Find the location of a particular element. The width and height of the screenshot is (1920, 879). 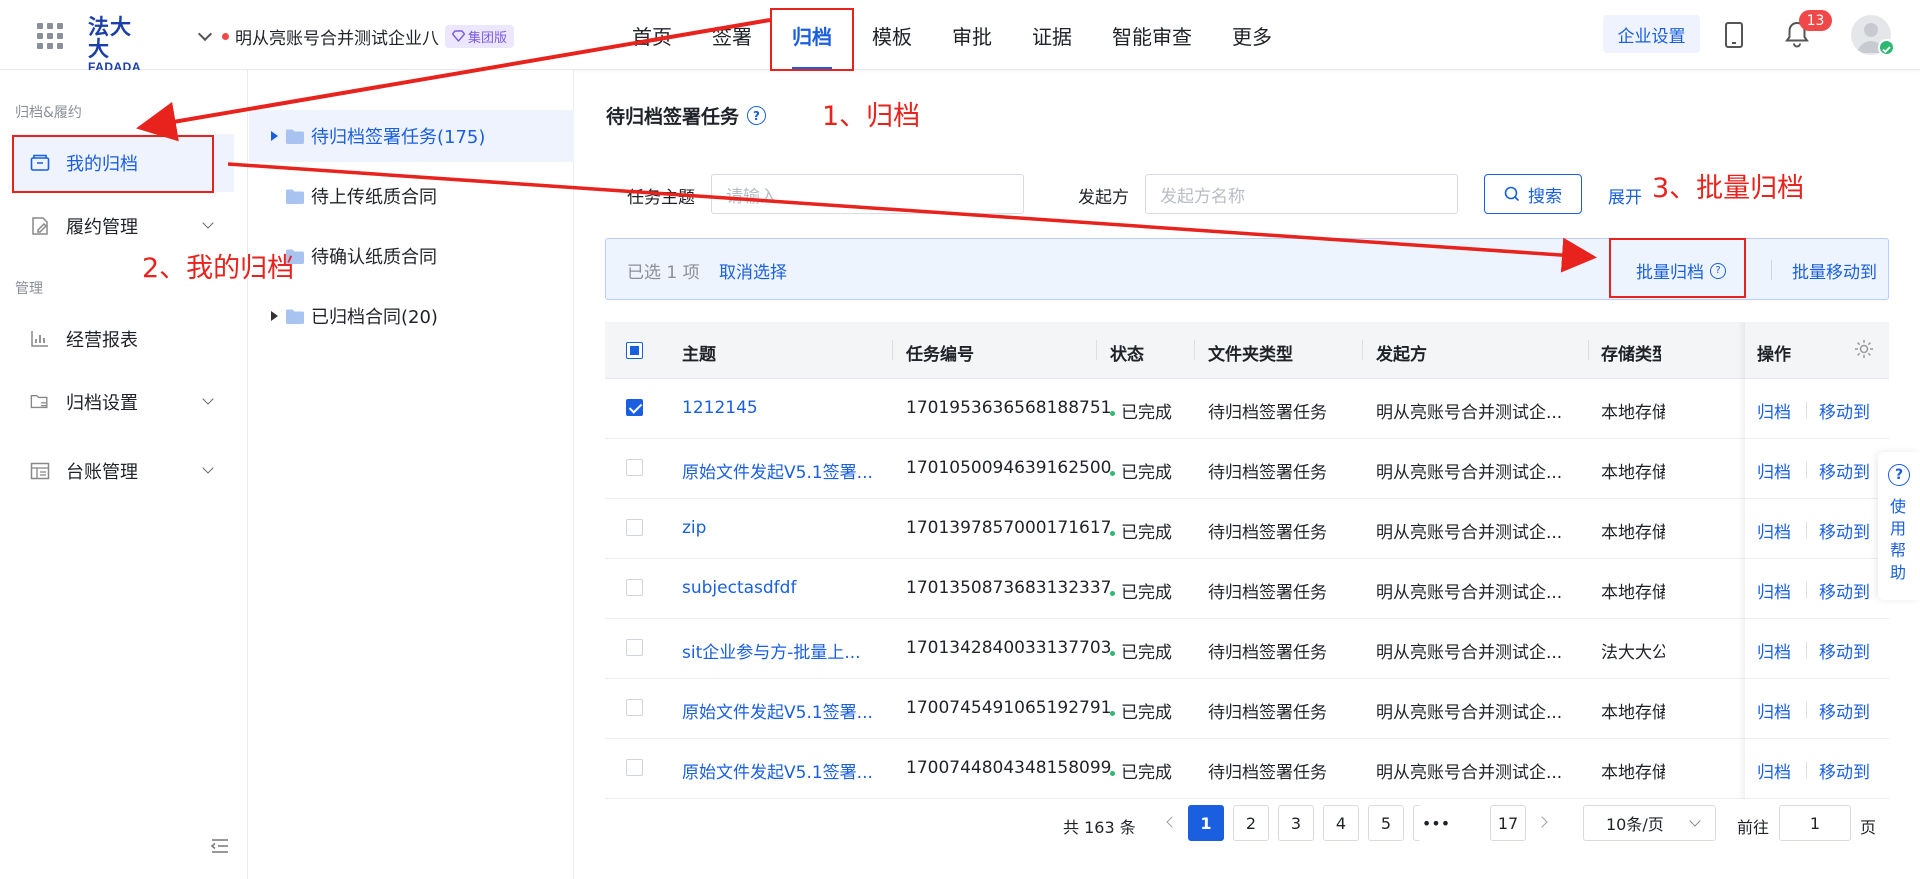

nav-evidence: 证据 is located at coordinates (1052, 35).